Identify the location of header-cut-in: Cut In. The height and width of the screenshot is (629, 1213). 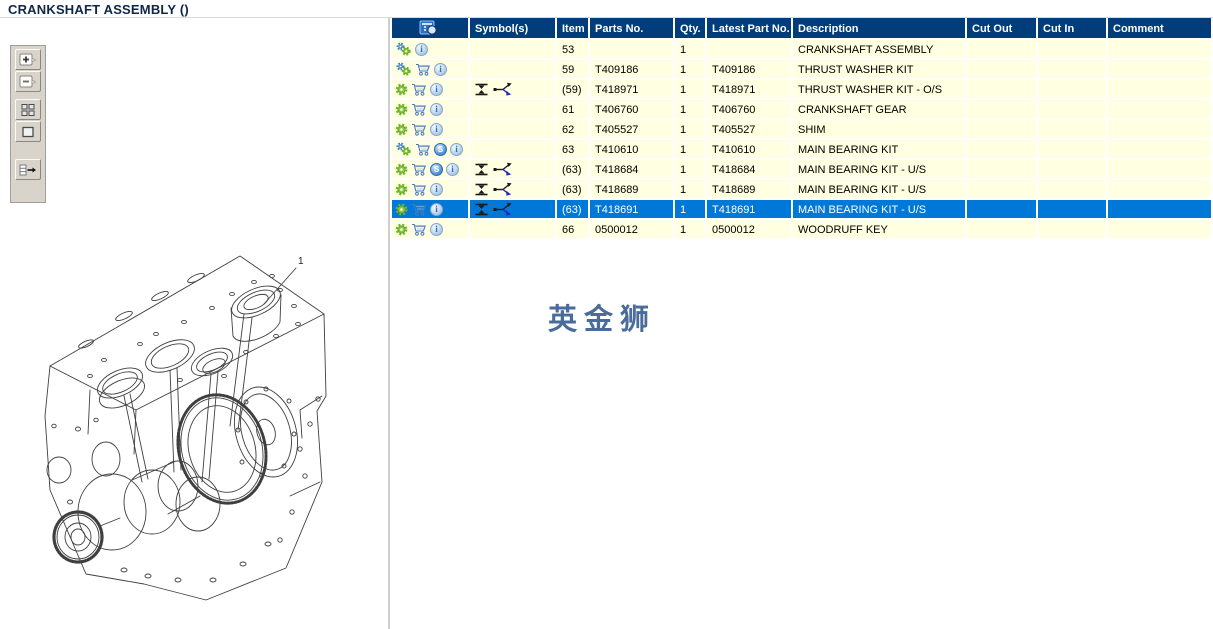
(1073, 29).